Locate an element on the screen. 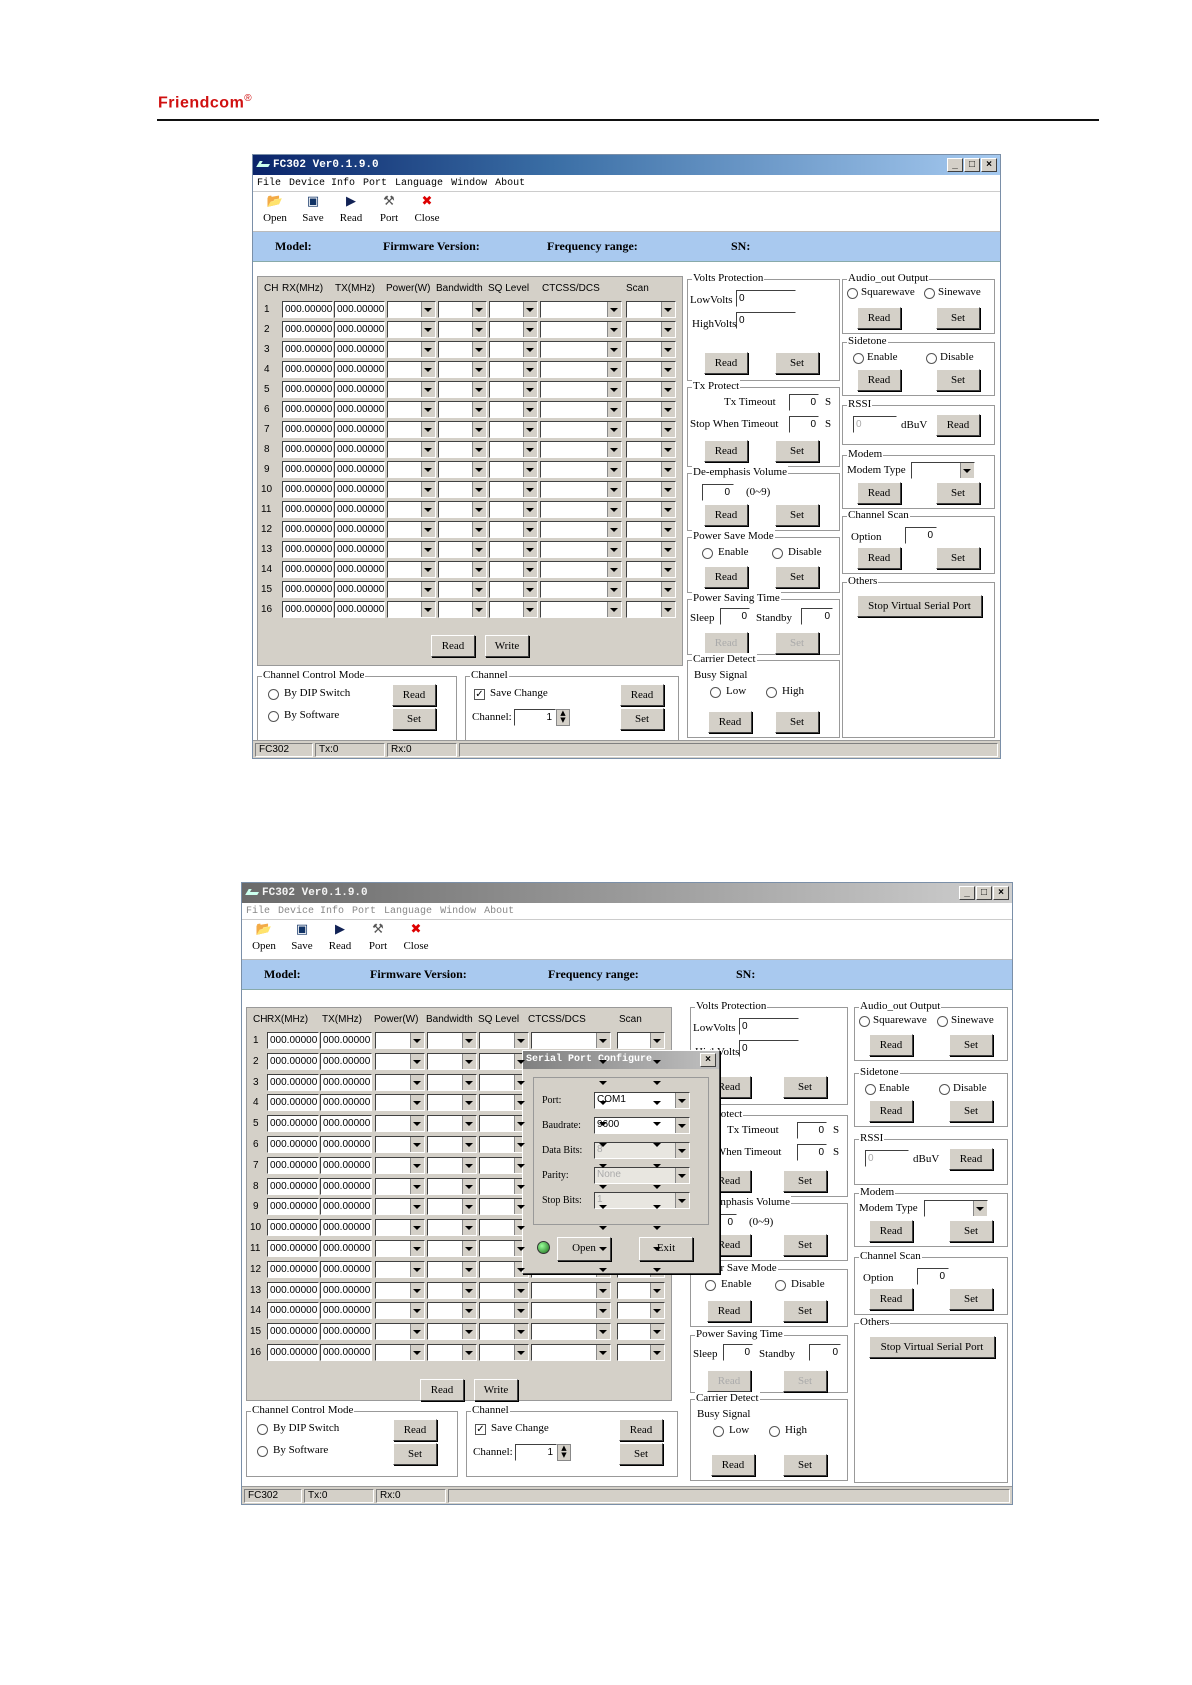 This screenshot has width=1192, height=1685. channel-spinner: ▲ ▼ is located at coordinates (563, 717).